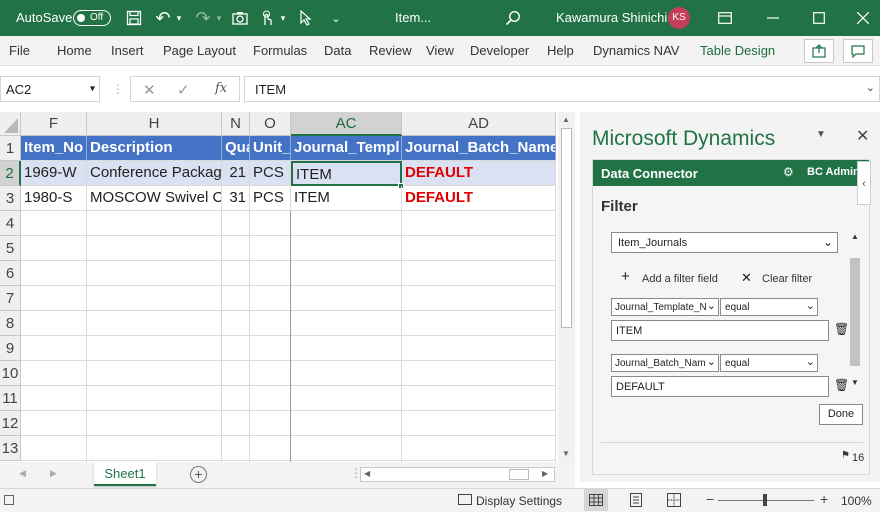  What do you see at coordinates (457, 474) in the screenshot?
I see `horizontal-scrollbar: ◀ ▶` at bounding box center [457, 474].